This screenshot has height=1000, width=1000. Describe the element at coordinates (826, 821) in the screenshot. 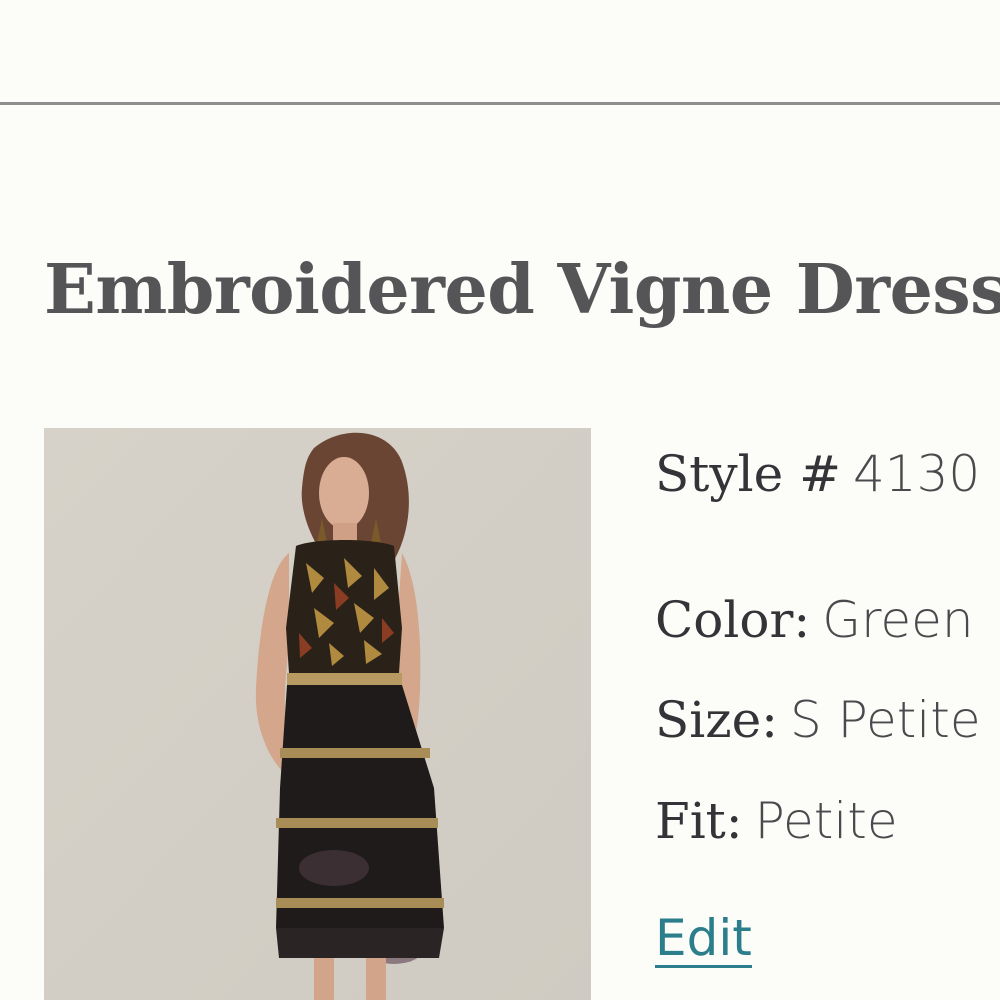

I see `fit-value: Petite` at that location.